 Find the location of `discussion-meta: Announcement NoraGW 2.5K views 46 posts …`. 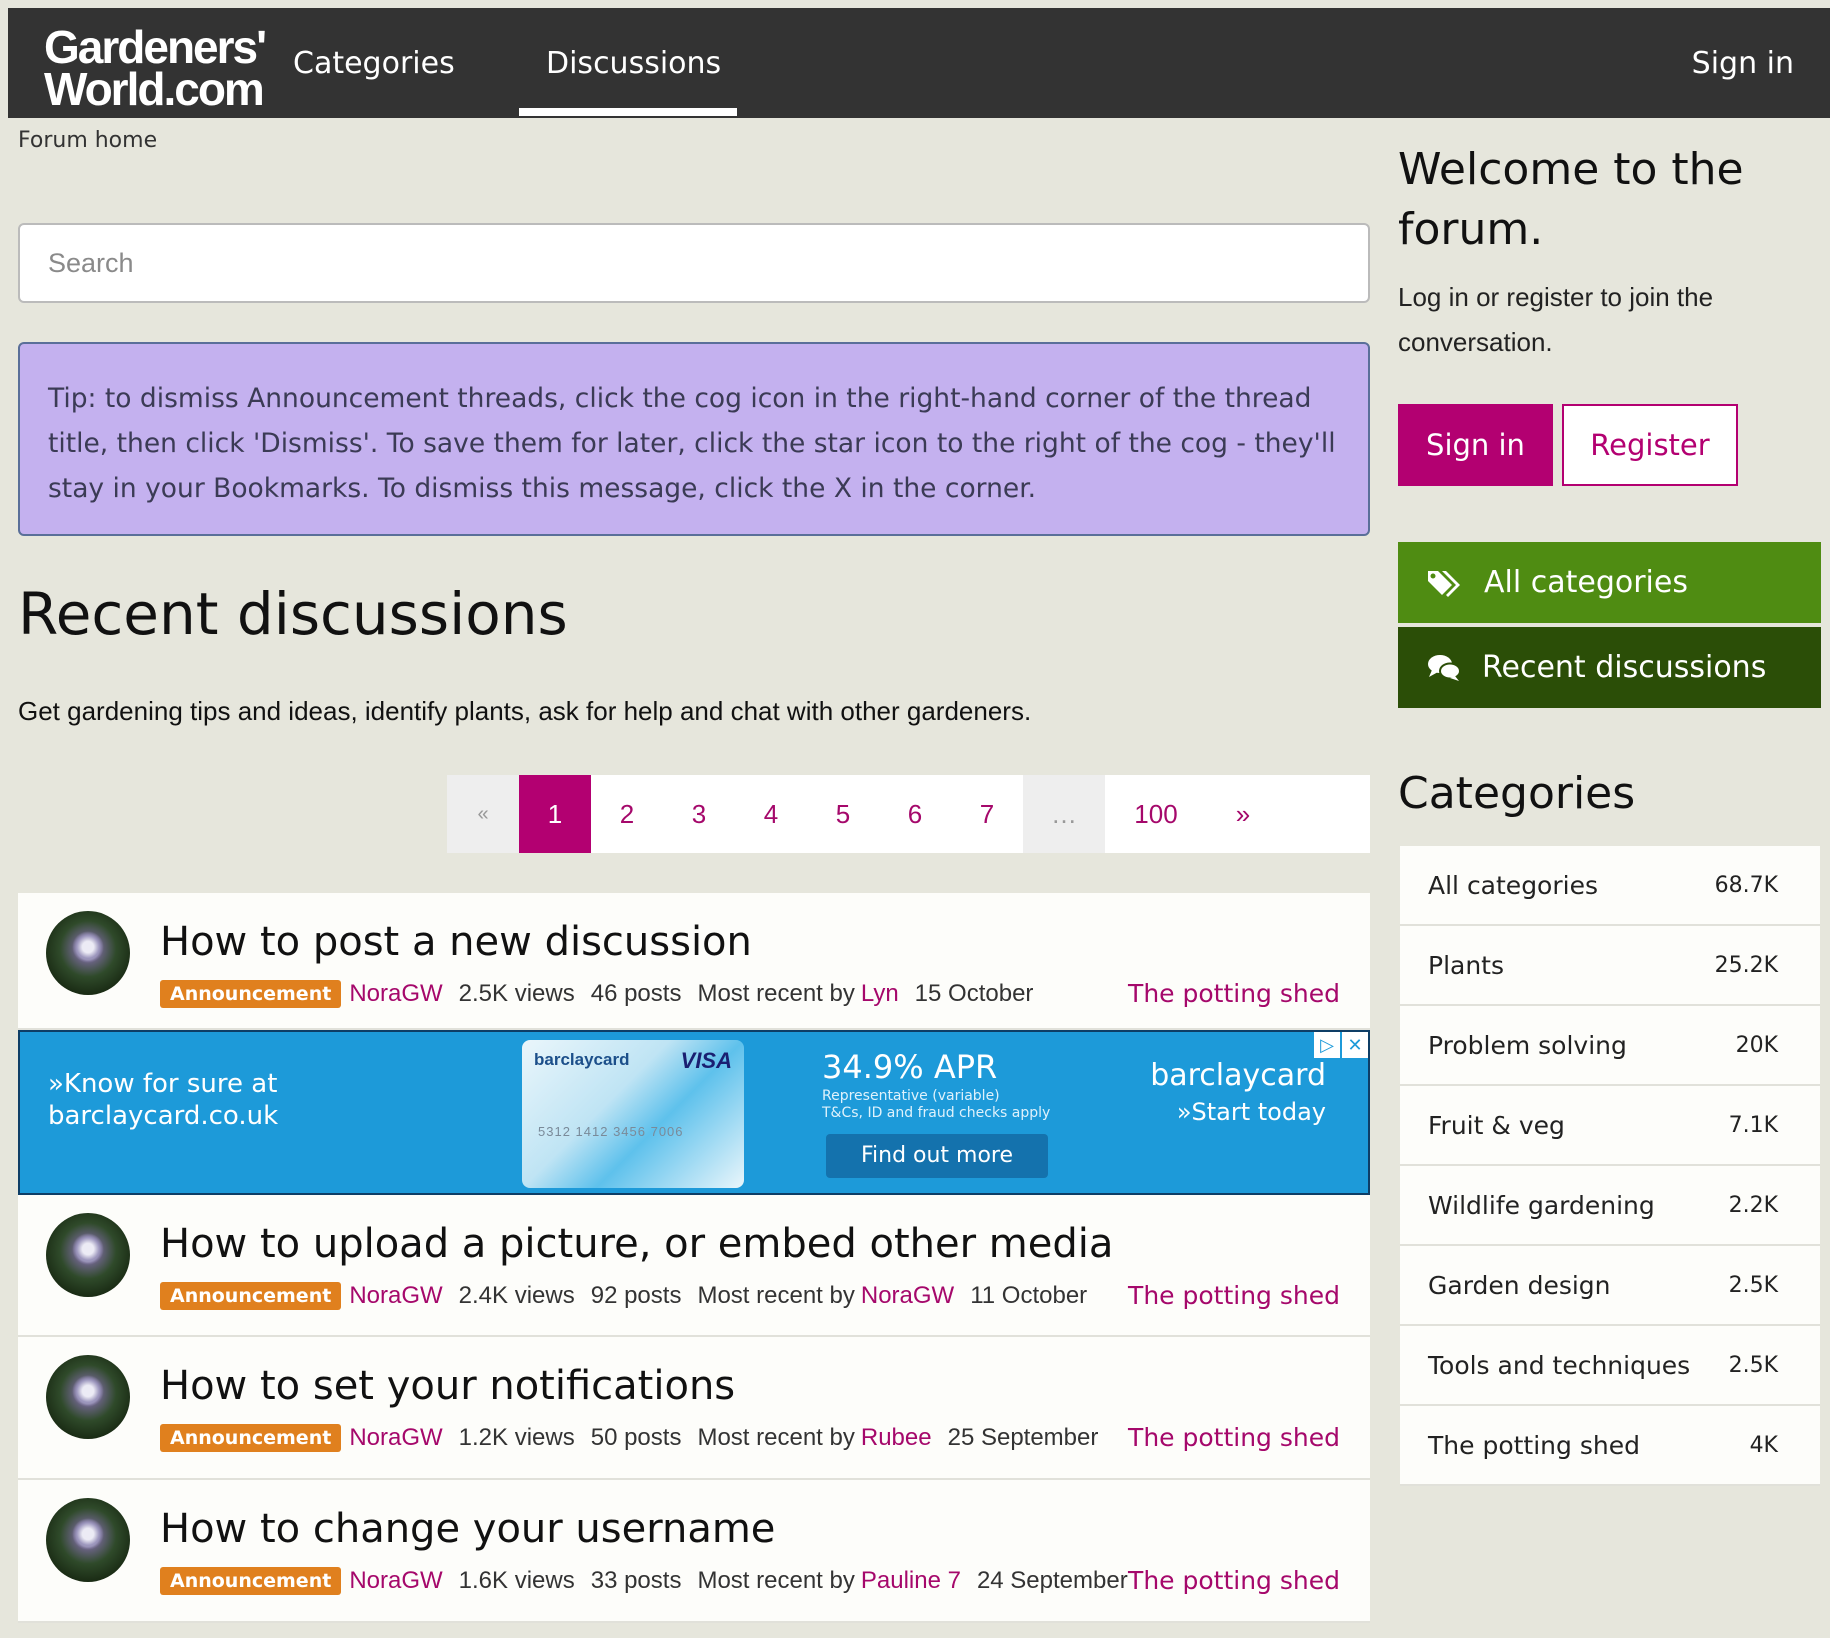

discussion-meta: Announcement NoraGW 2.5K views 46 posts … is located at coordinates (604, 994).